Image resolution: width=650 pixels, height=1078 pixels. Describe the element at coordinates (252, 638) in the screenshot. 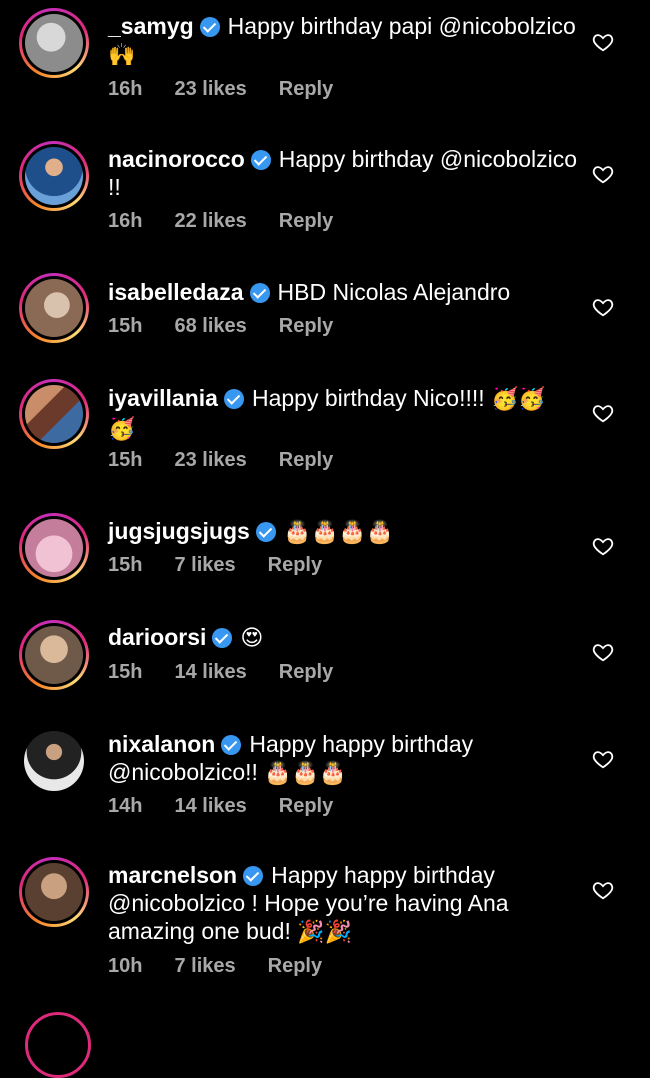

I see `comment-emoji: 😍` at that location.